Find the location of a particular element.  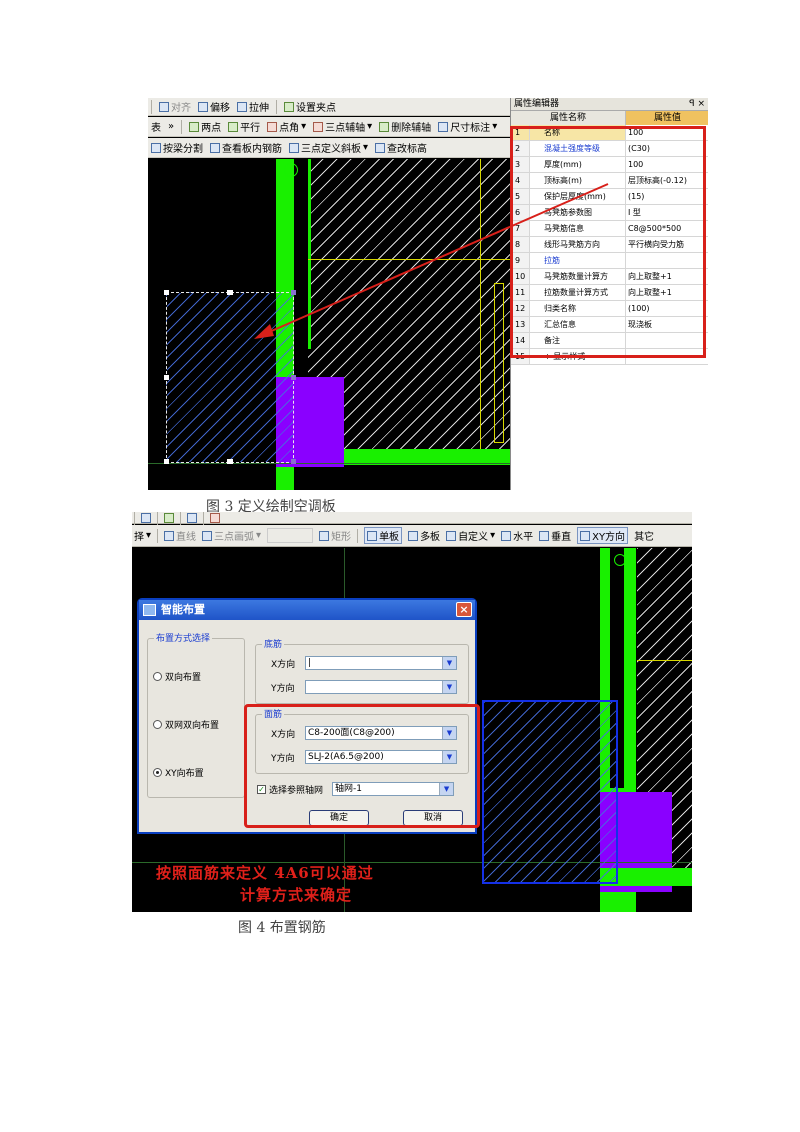

dialog-app-icon is located at coordinates (149, 610).